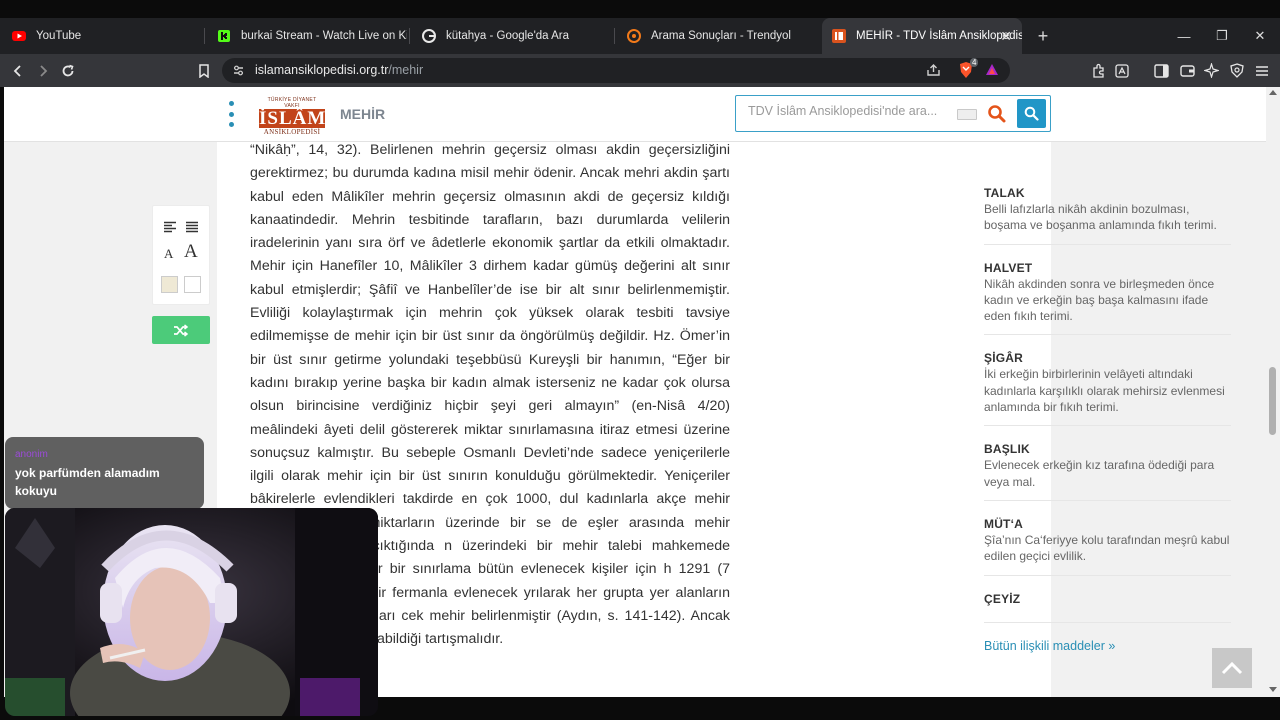  What do you see at coordinates (204, 70) in the screenshot?
I see `bookmark-icon` at bounding box center [204, 70].